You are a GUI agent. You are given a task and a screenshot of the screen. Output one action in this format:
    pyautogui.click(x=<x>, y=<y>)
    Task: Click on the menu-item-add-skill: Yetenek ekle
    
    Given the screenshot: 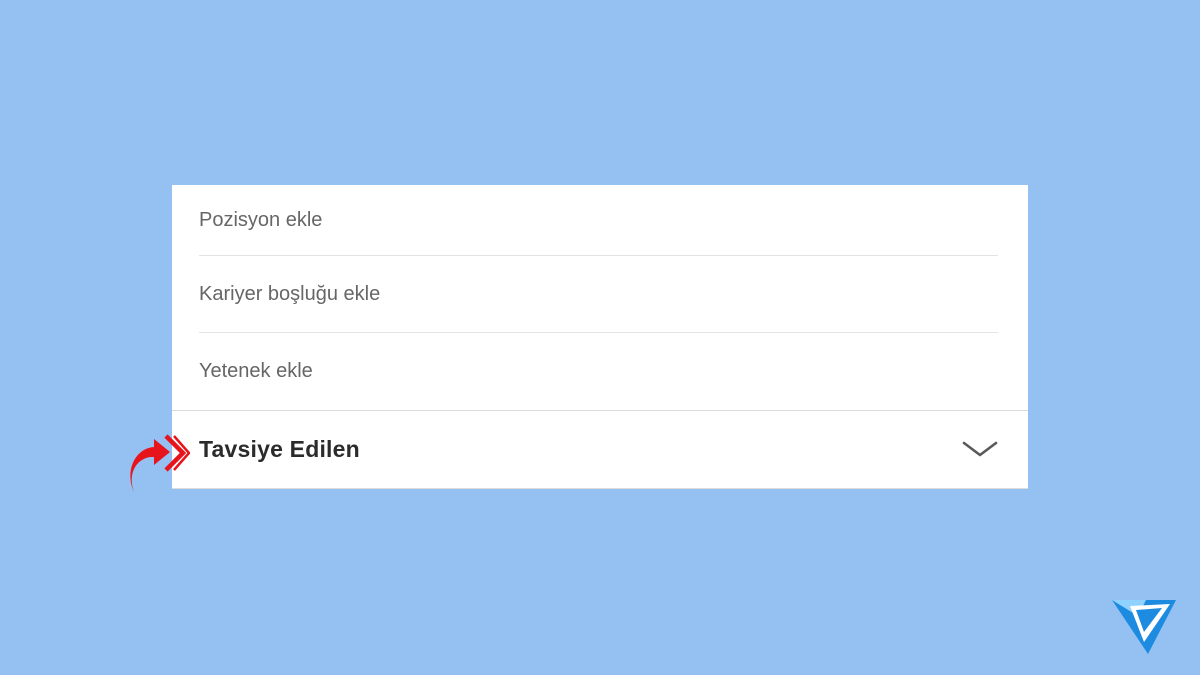 What is the action you would take?
    pyautogui.click(x=598, y=371)
    